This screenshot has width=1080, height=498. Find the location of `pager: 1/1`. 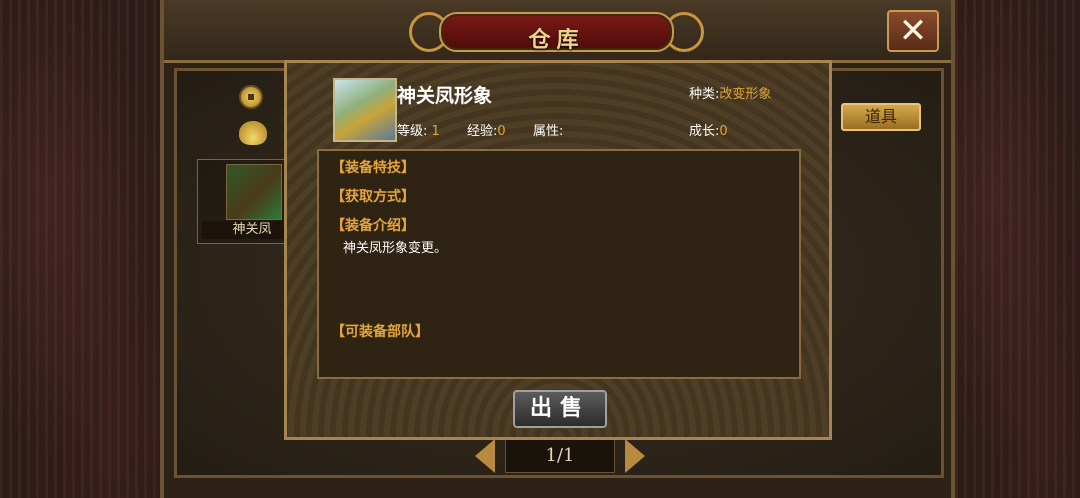

pager: 1/1 is located at coordinates (560, 457).